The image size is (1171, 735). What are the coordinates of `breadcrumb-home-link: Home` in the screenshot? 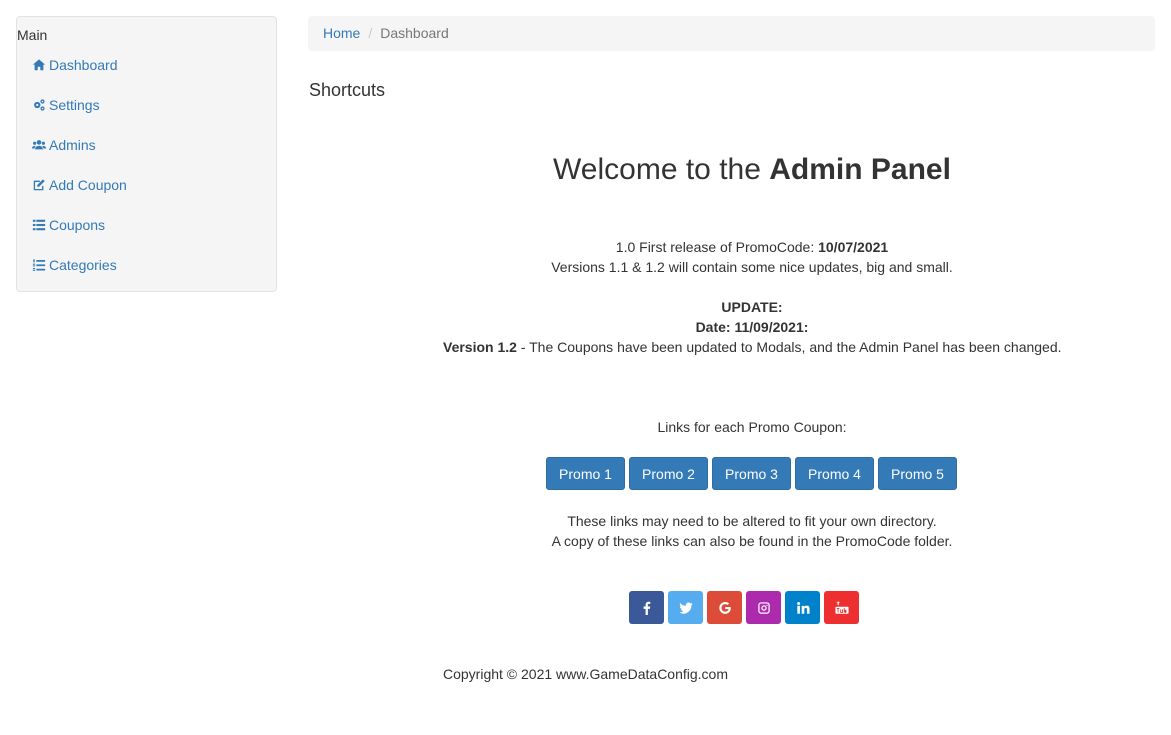 It's located at (341, 33).